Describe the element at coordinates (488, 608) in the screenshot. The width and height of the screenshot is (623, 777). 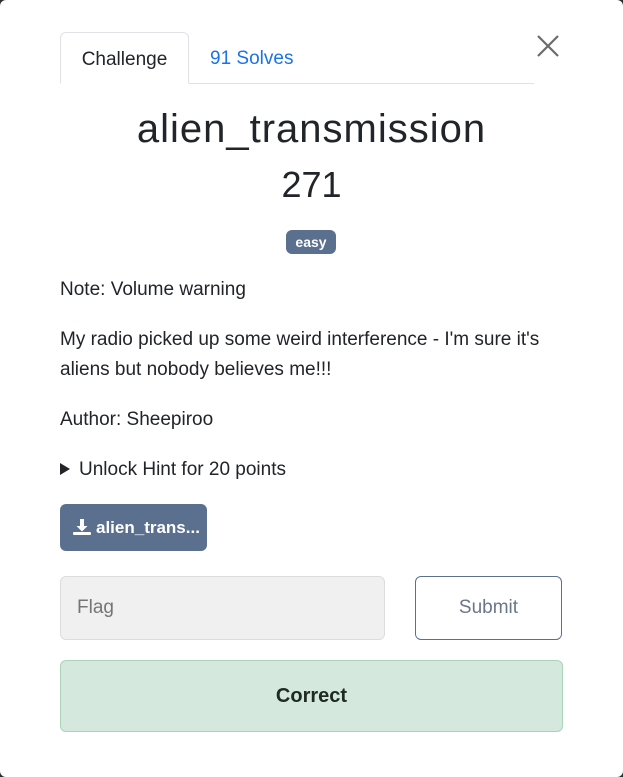
I see `submit-button: Submit` at that location.